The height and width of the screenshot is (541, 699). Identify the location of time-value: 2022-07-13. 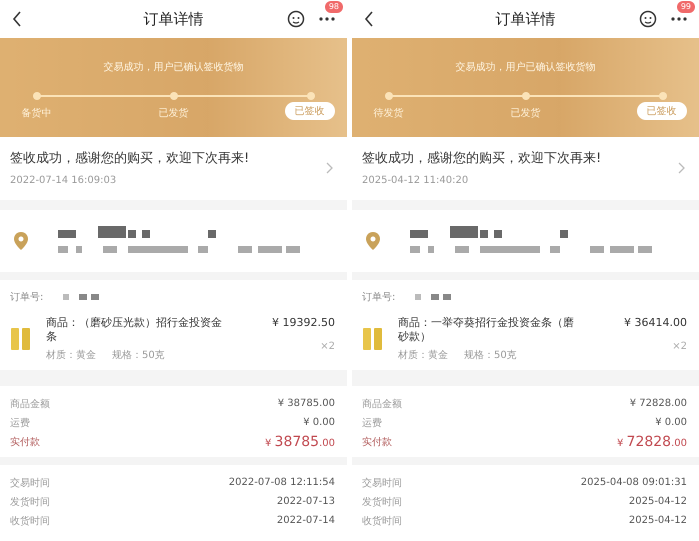
(305, 501).